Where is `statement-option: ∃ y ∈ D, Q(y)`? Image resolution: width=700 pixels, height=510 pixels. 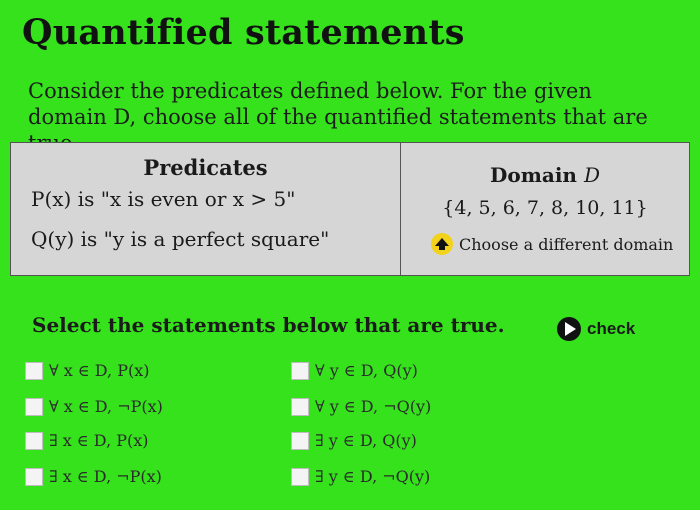 statement-option: ∃ y ∈ D, Q(y) is located at coordinates (354, 440).